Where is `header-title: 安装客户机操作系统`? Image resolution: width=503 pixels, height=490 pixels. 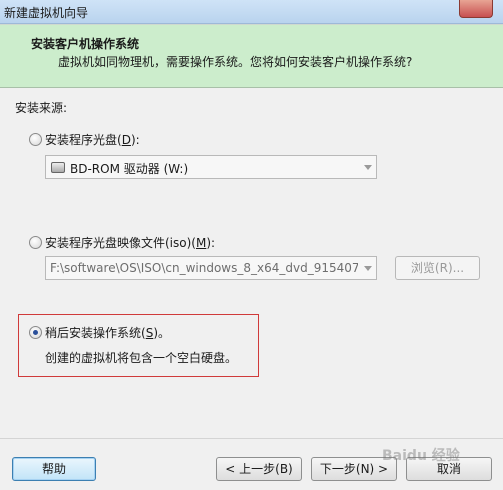
header-title: 安装客户机操作系统 is located at coordinates (85, 44).